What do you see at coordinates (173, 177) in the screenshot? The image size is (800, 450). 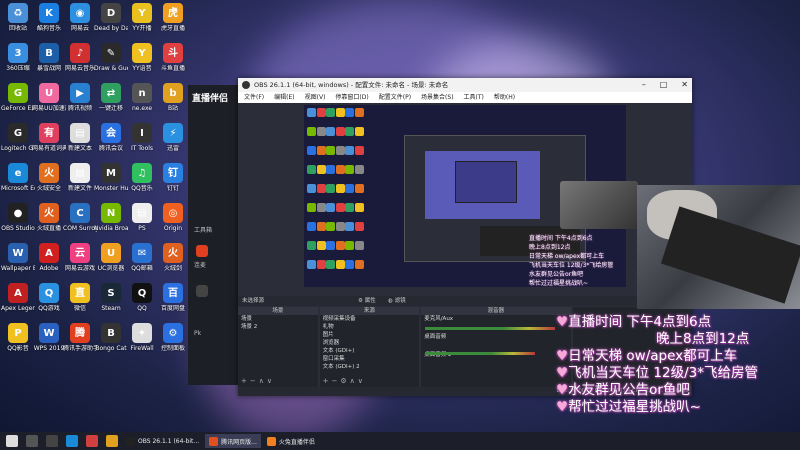 I see `desktop-icon: 钉钉钉` at bounding box center [173, 177].